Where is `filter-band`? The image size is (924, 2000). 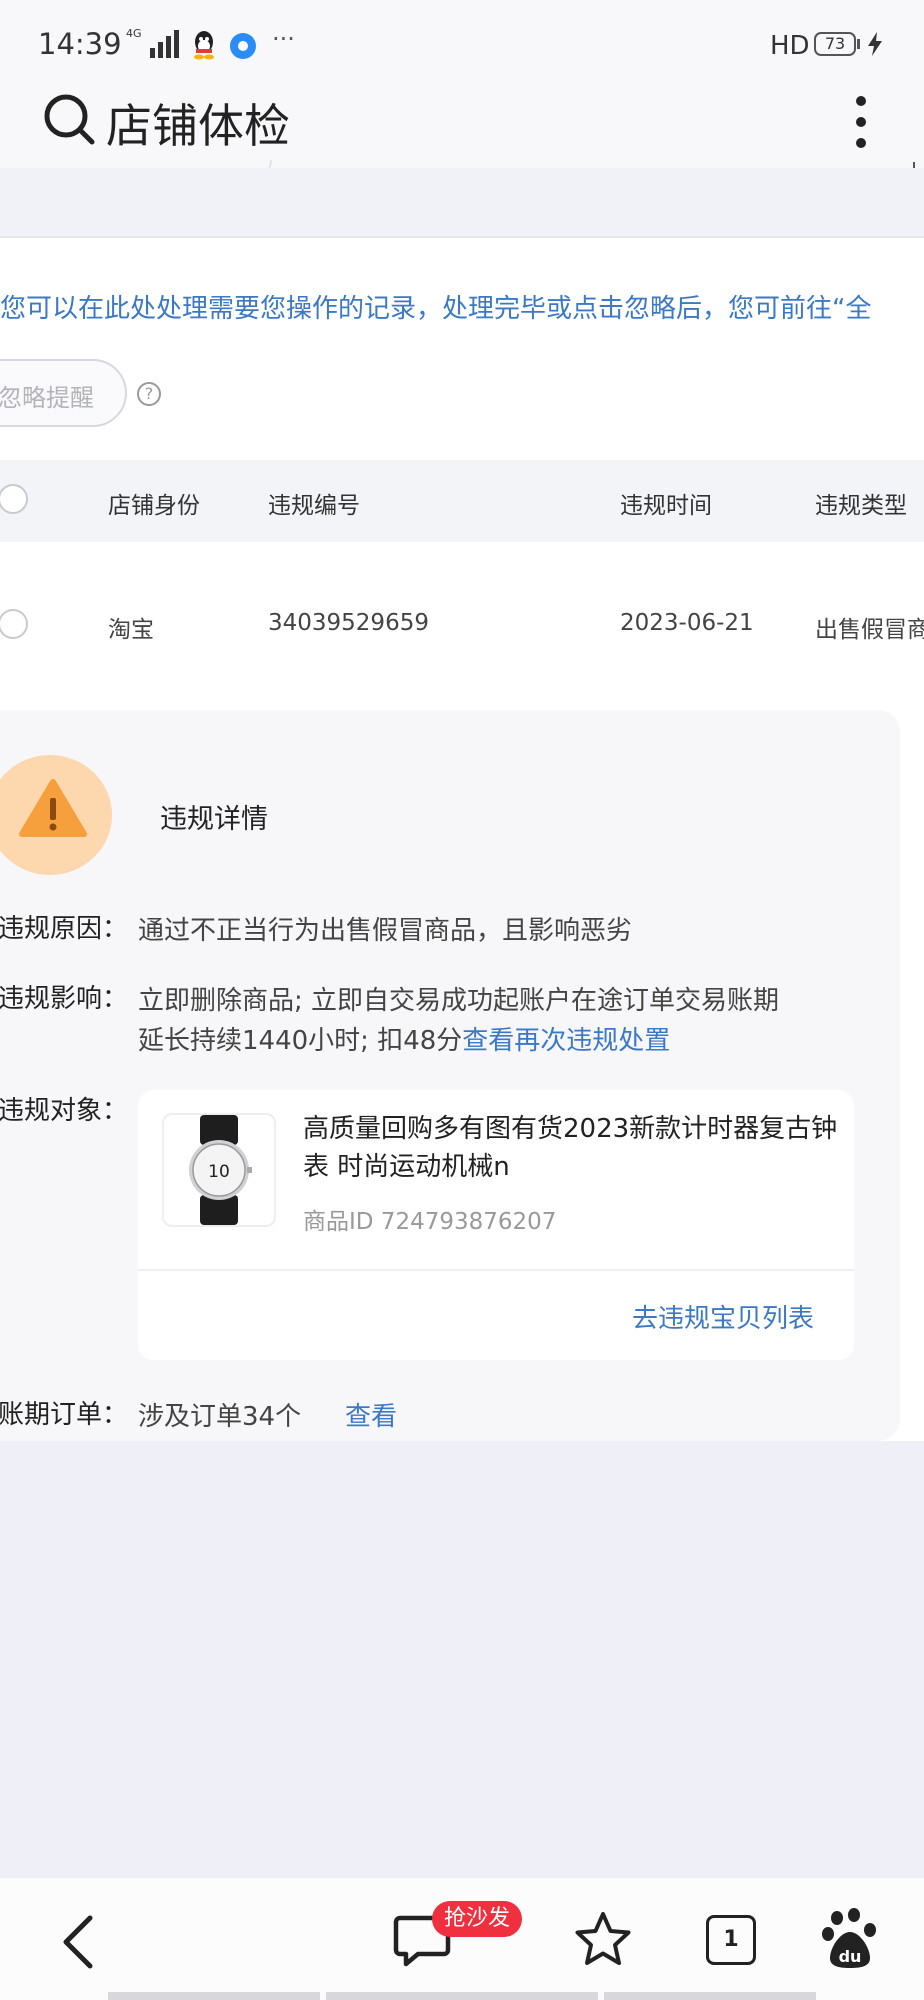 filter-band is located at coordinates (462, 203).